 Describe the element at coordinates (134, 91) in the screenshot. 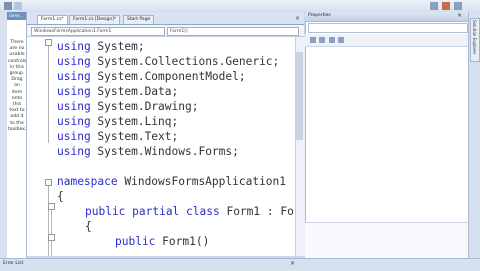

I see `code-text: System.Data;` at that location.